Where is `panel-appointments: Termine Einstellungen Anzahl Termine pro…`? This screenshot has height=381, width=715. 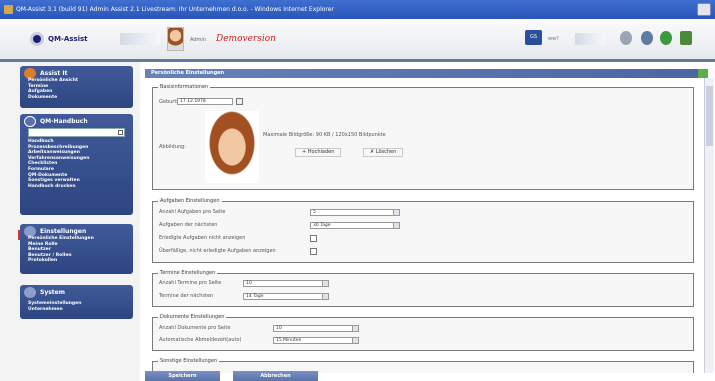 panel-appointments: Termine Einstellungen Anzahl Termine pro… is located at coordinates (423, 288).